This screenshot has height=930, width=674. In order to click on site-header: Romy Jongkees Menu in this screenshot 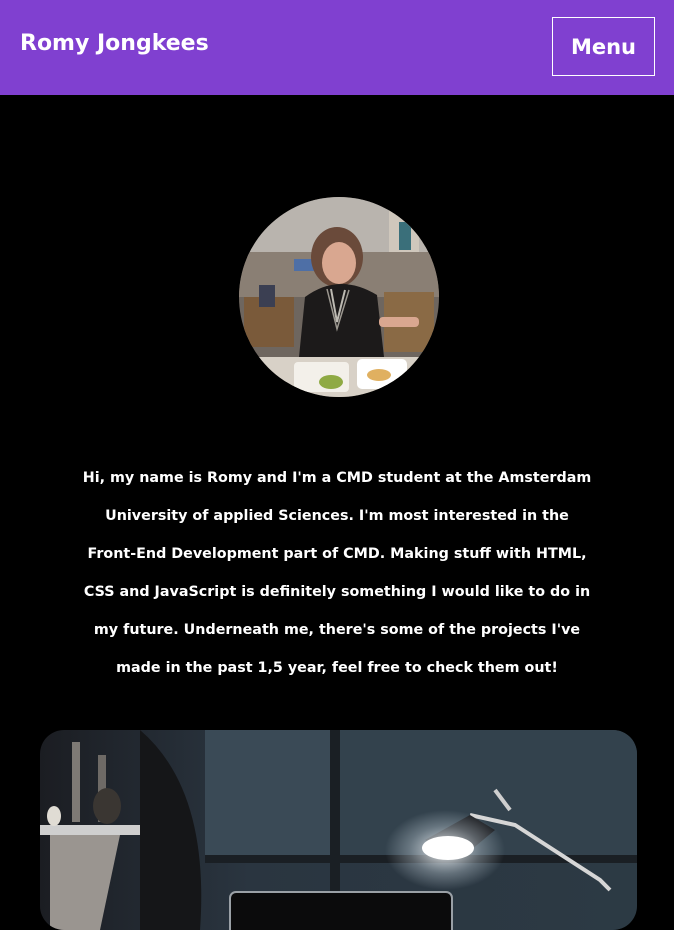, I will do `click(337, 47)`.